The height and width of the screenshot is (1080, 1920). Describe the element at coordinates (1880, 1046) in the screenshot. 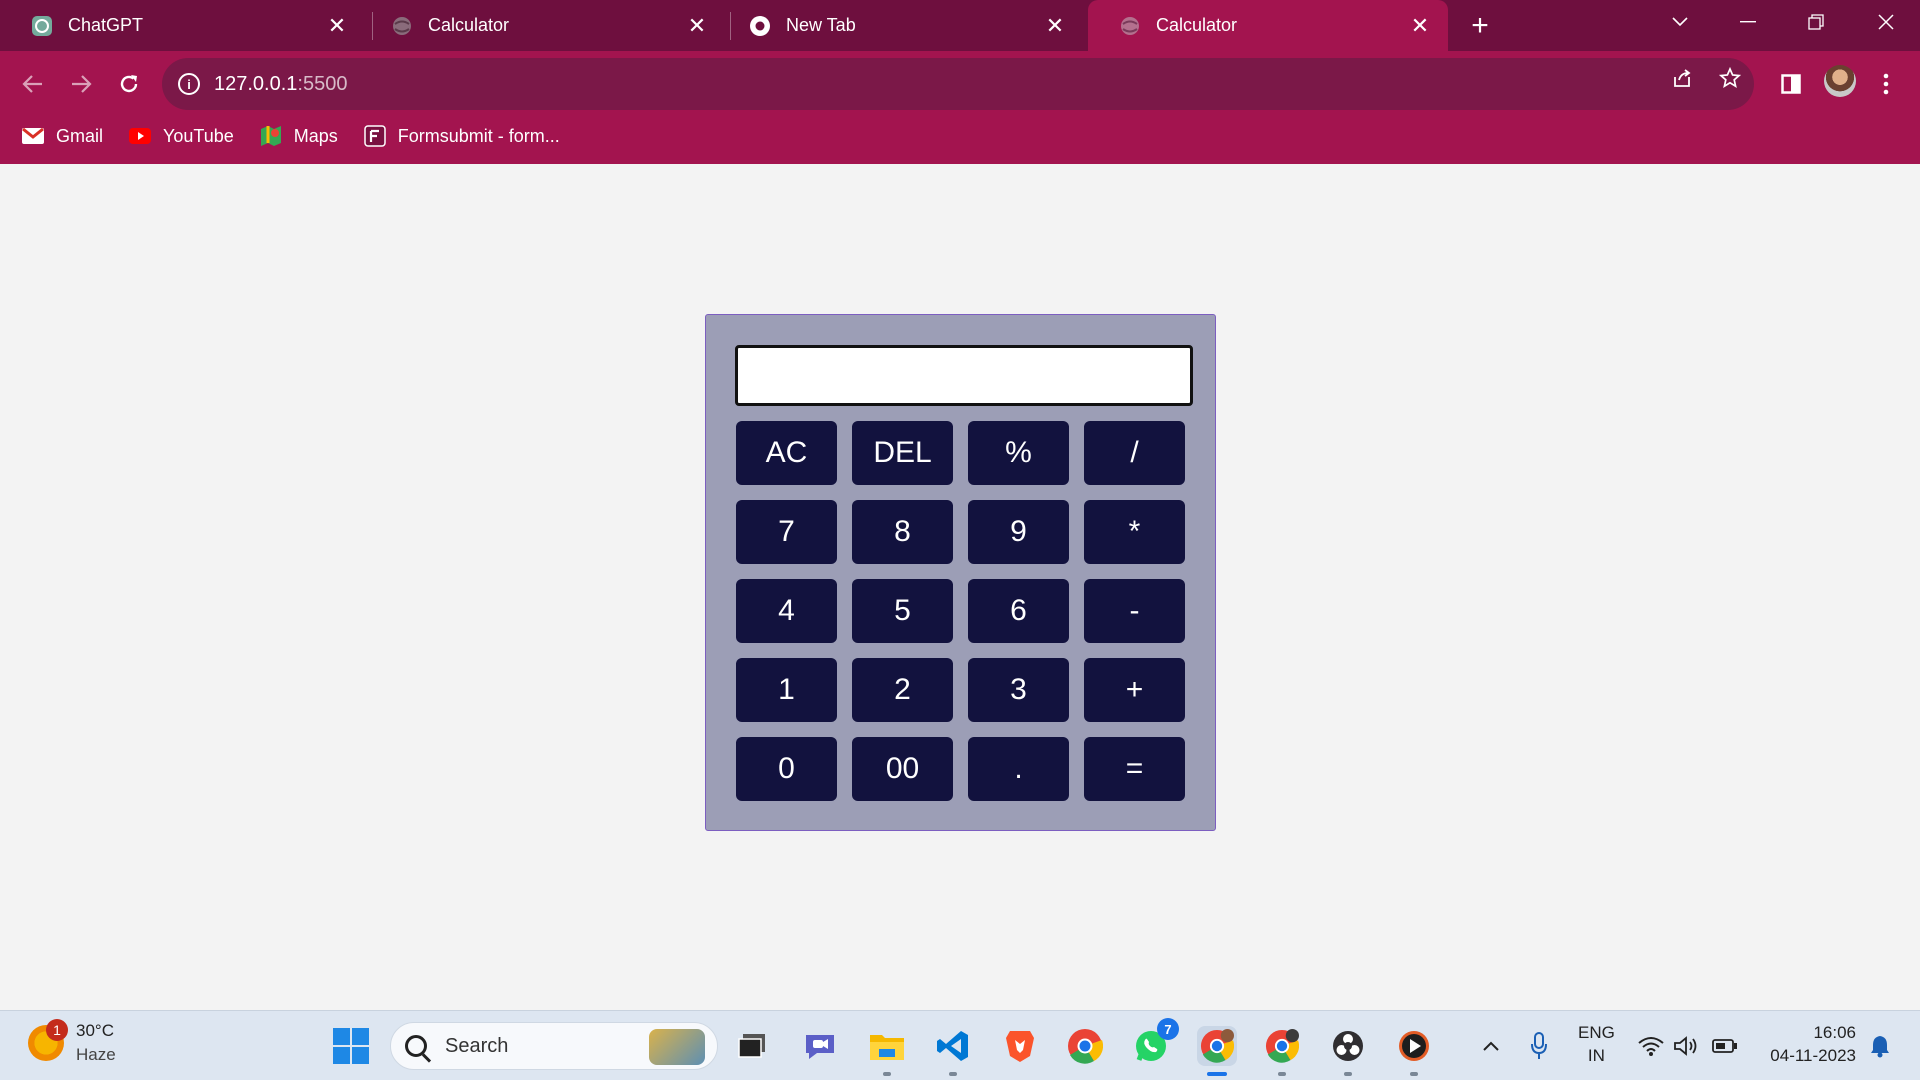

I see `notification-bell-icon` at that location.